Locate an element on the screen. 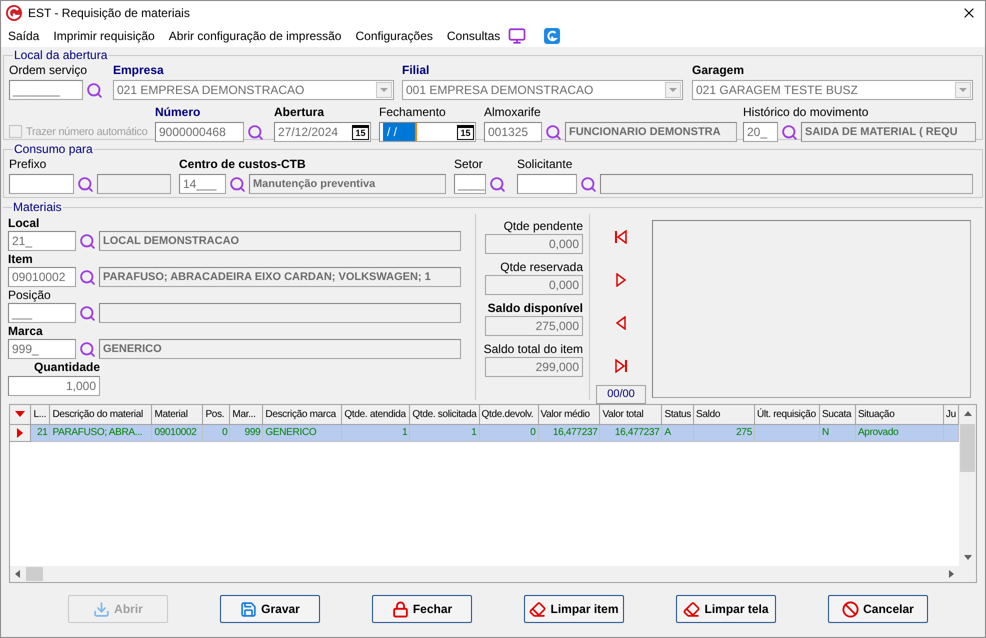 The width and height of the screenshot is (986, 638). readonly-field: 299,000 is located at coordinates (534, 367).